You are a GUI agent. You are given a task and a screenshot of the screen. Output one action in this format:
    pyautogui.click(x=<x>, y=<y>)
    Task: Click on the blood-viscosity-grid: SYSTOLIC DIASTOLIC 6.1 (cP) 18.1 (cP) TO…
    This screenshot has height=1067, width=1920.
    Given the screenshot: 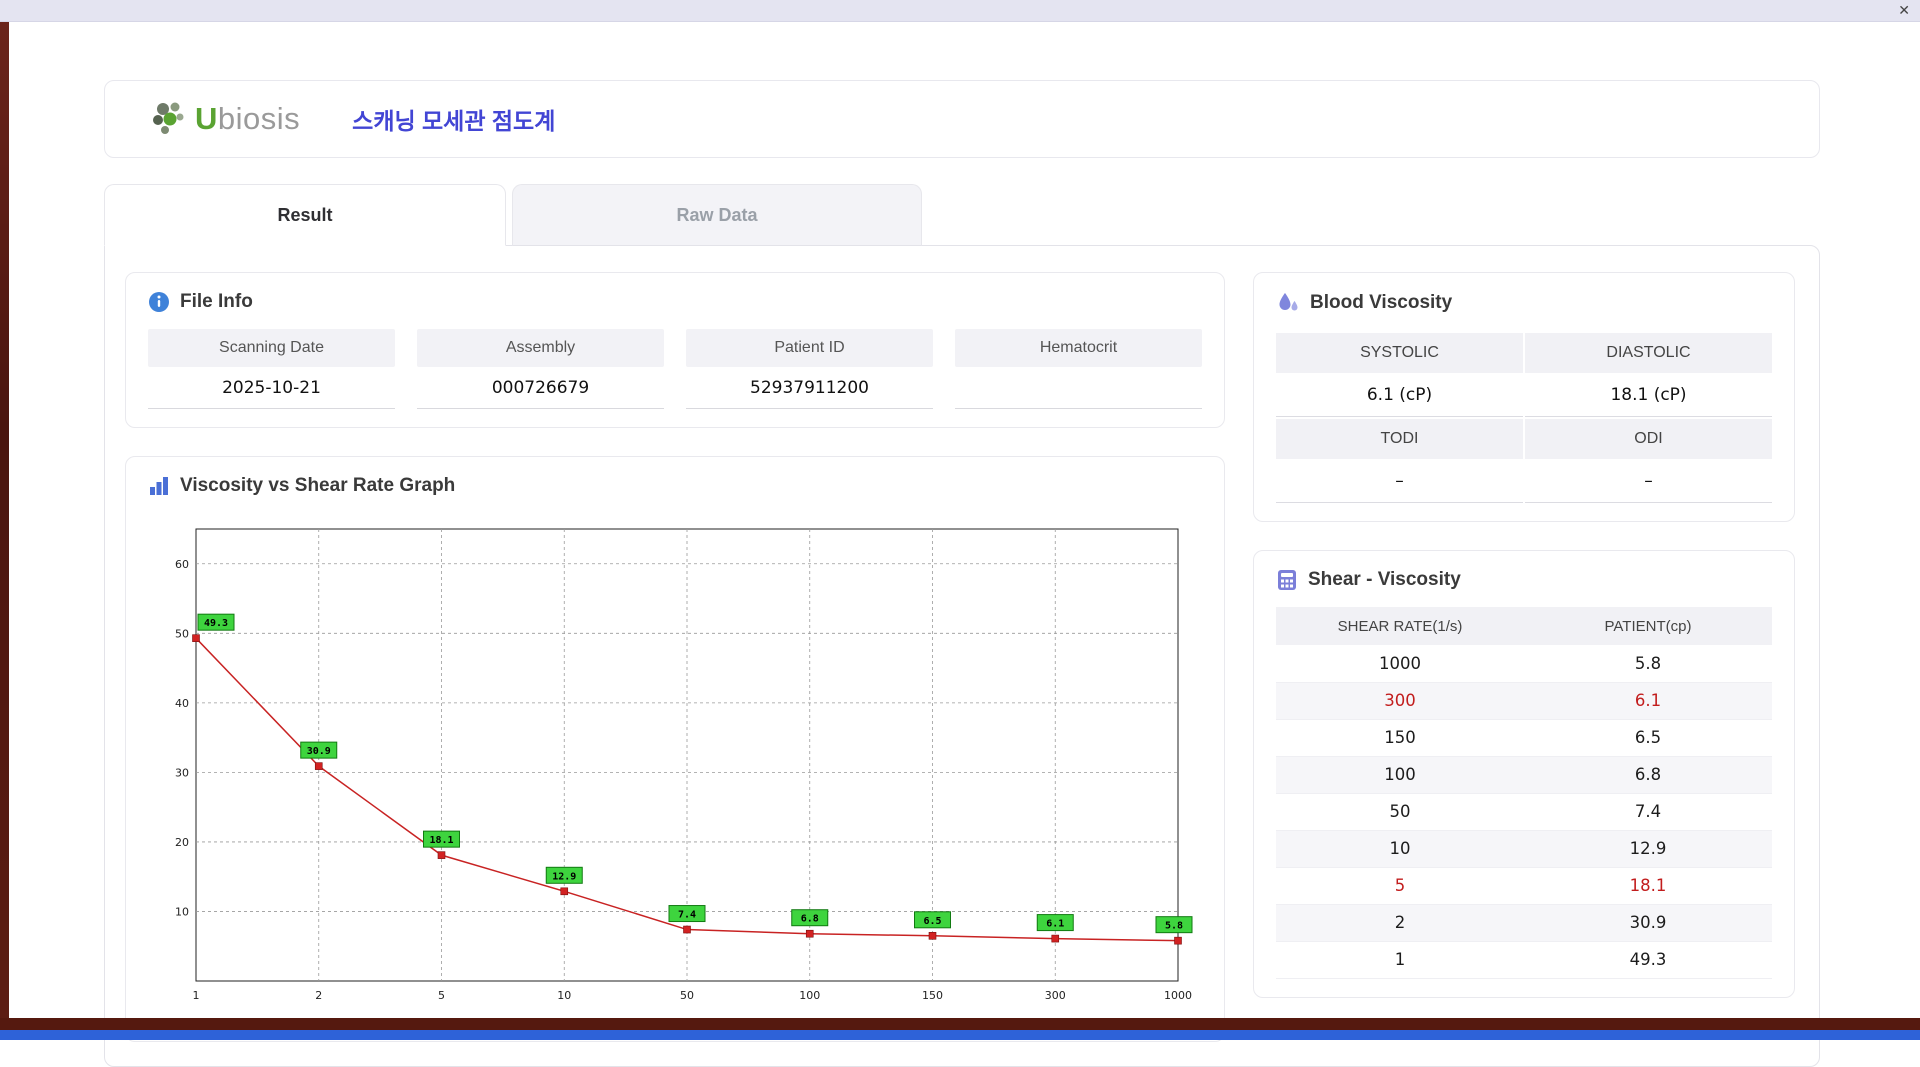 What is the action you would take?
    pyautogui.click(x=1524, y=417)
    